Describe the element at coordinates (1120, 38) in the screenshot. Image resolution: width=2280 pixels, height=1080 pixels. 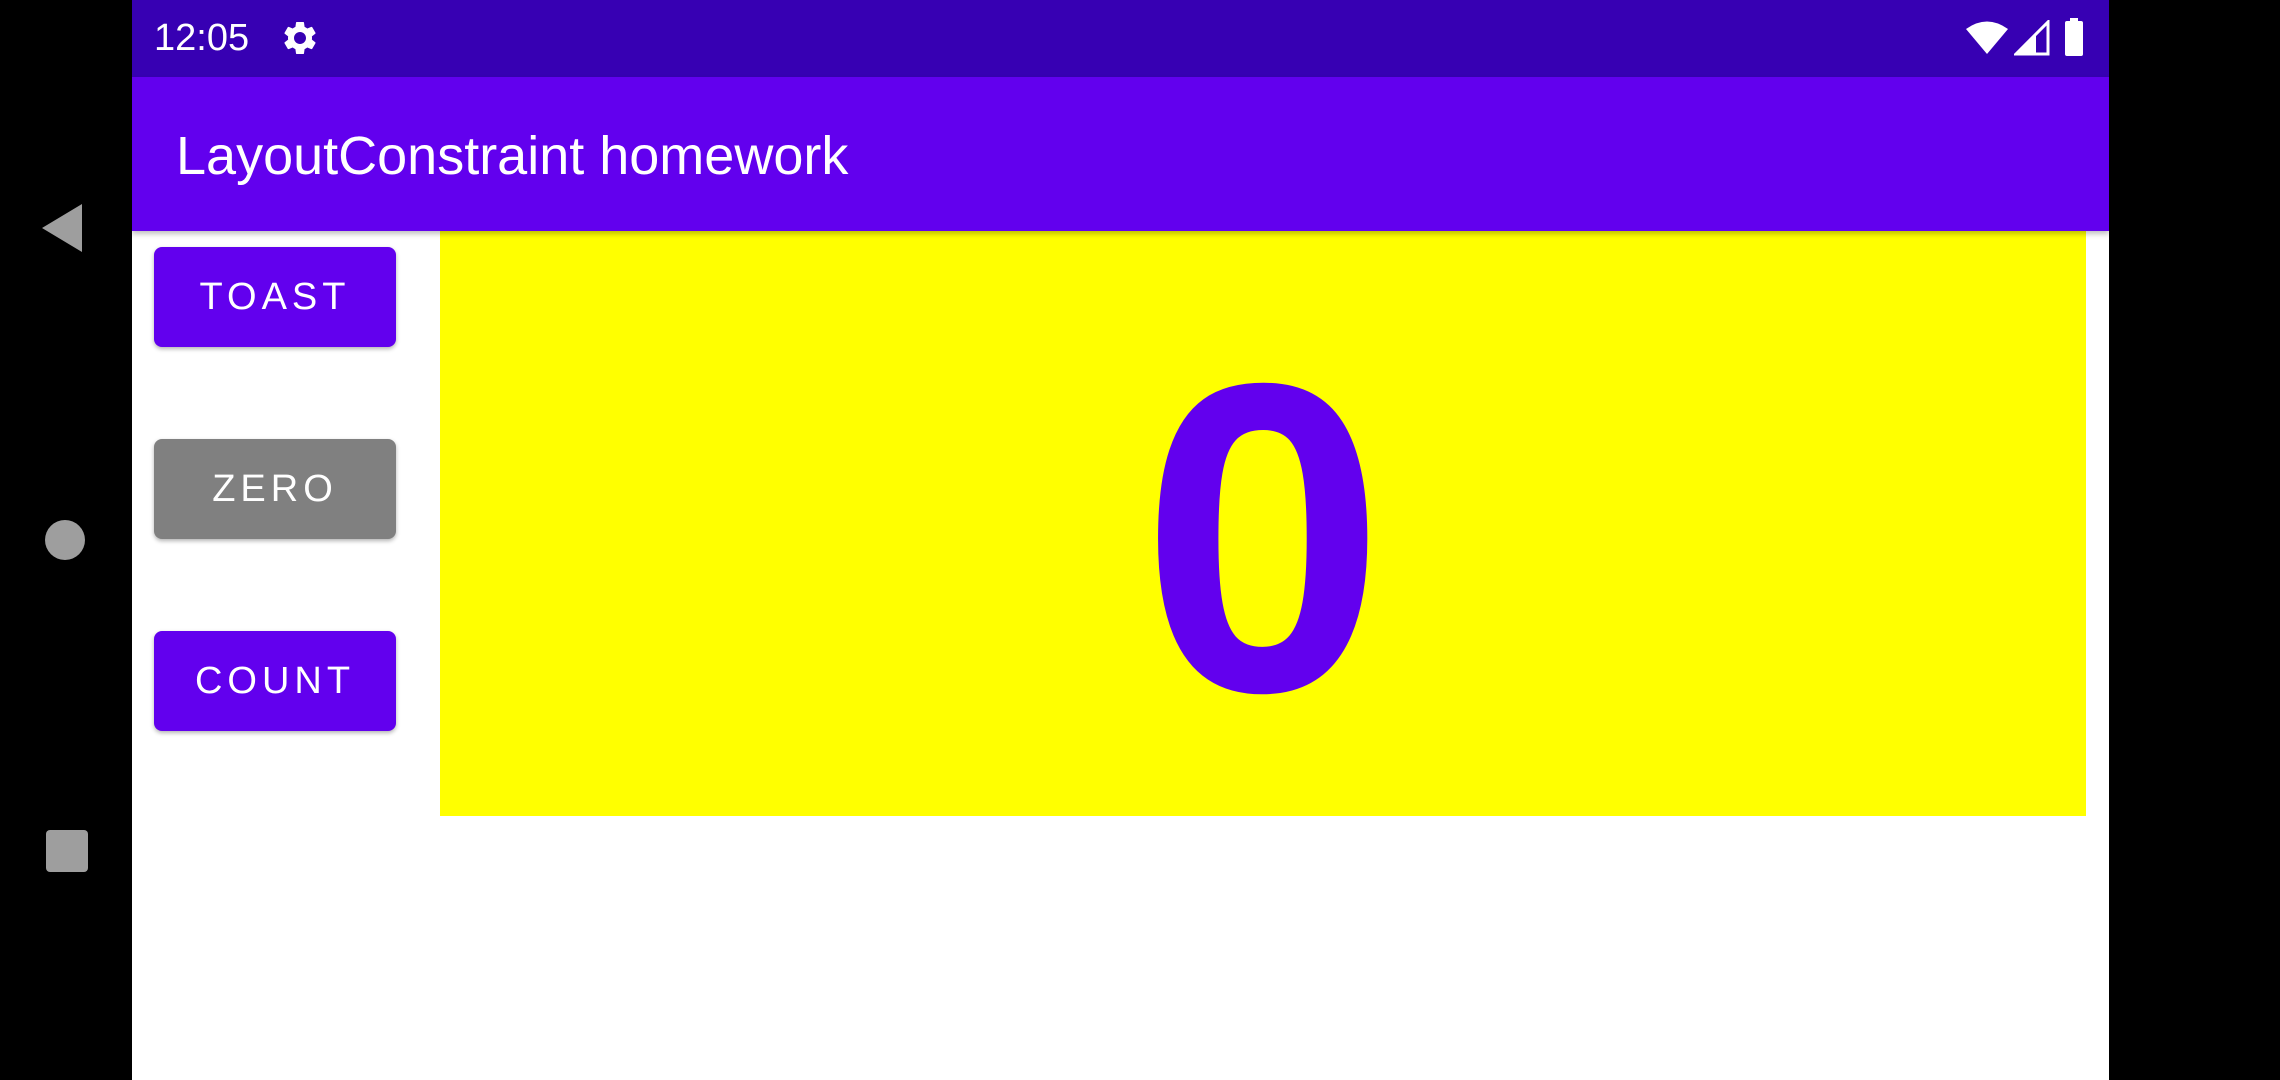
I see `status-bar: 12:05` at that location.